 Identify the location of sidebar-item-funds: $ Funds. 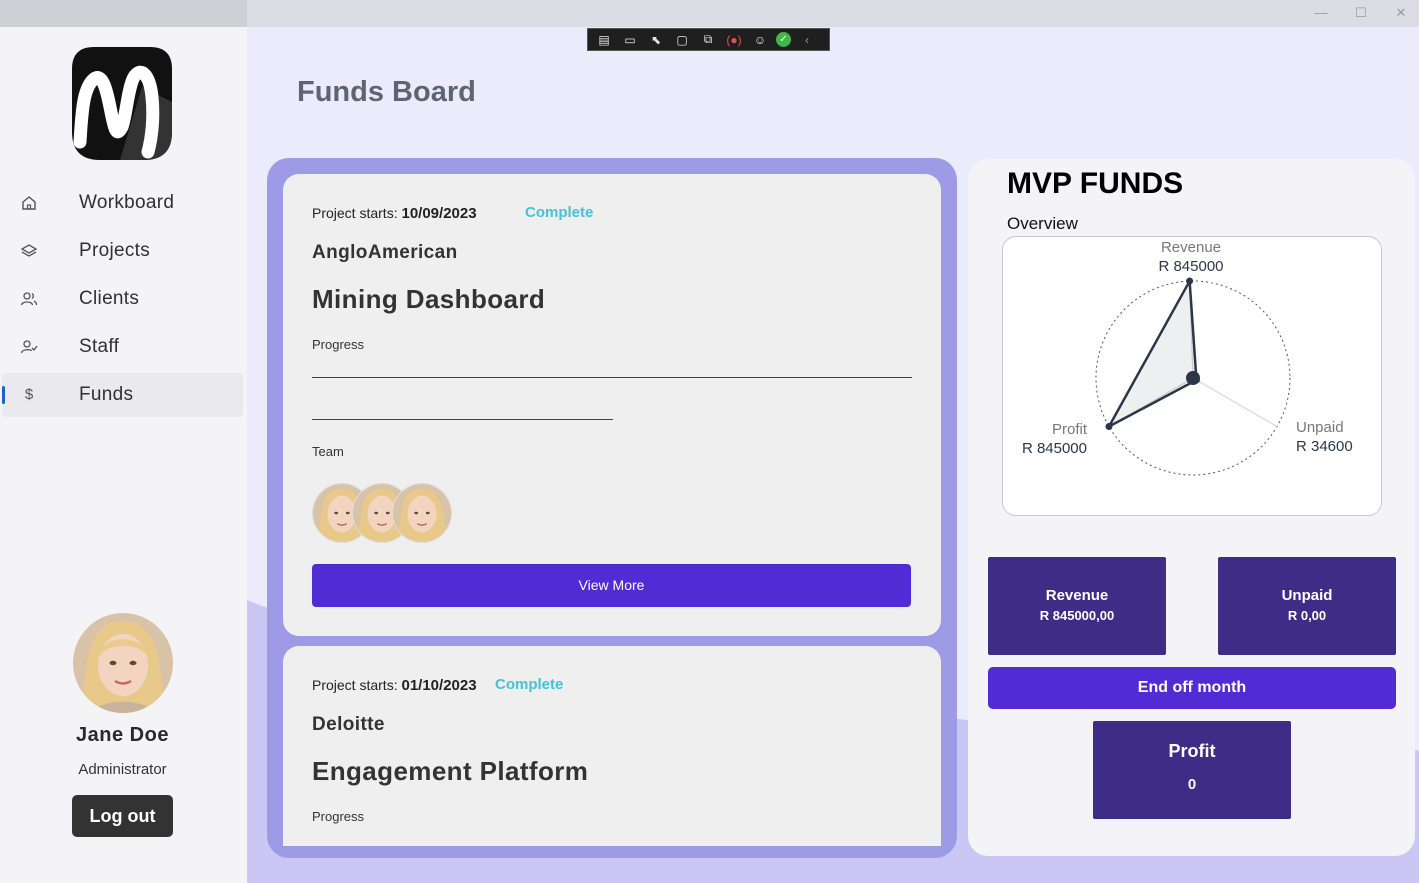
(122, 395).